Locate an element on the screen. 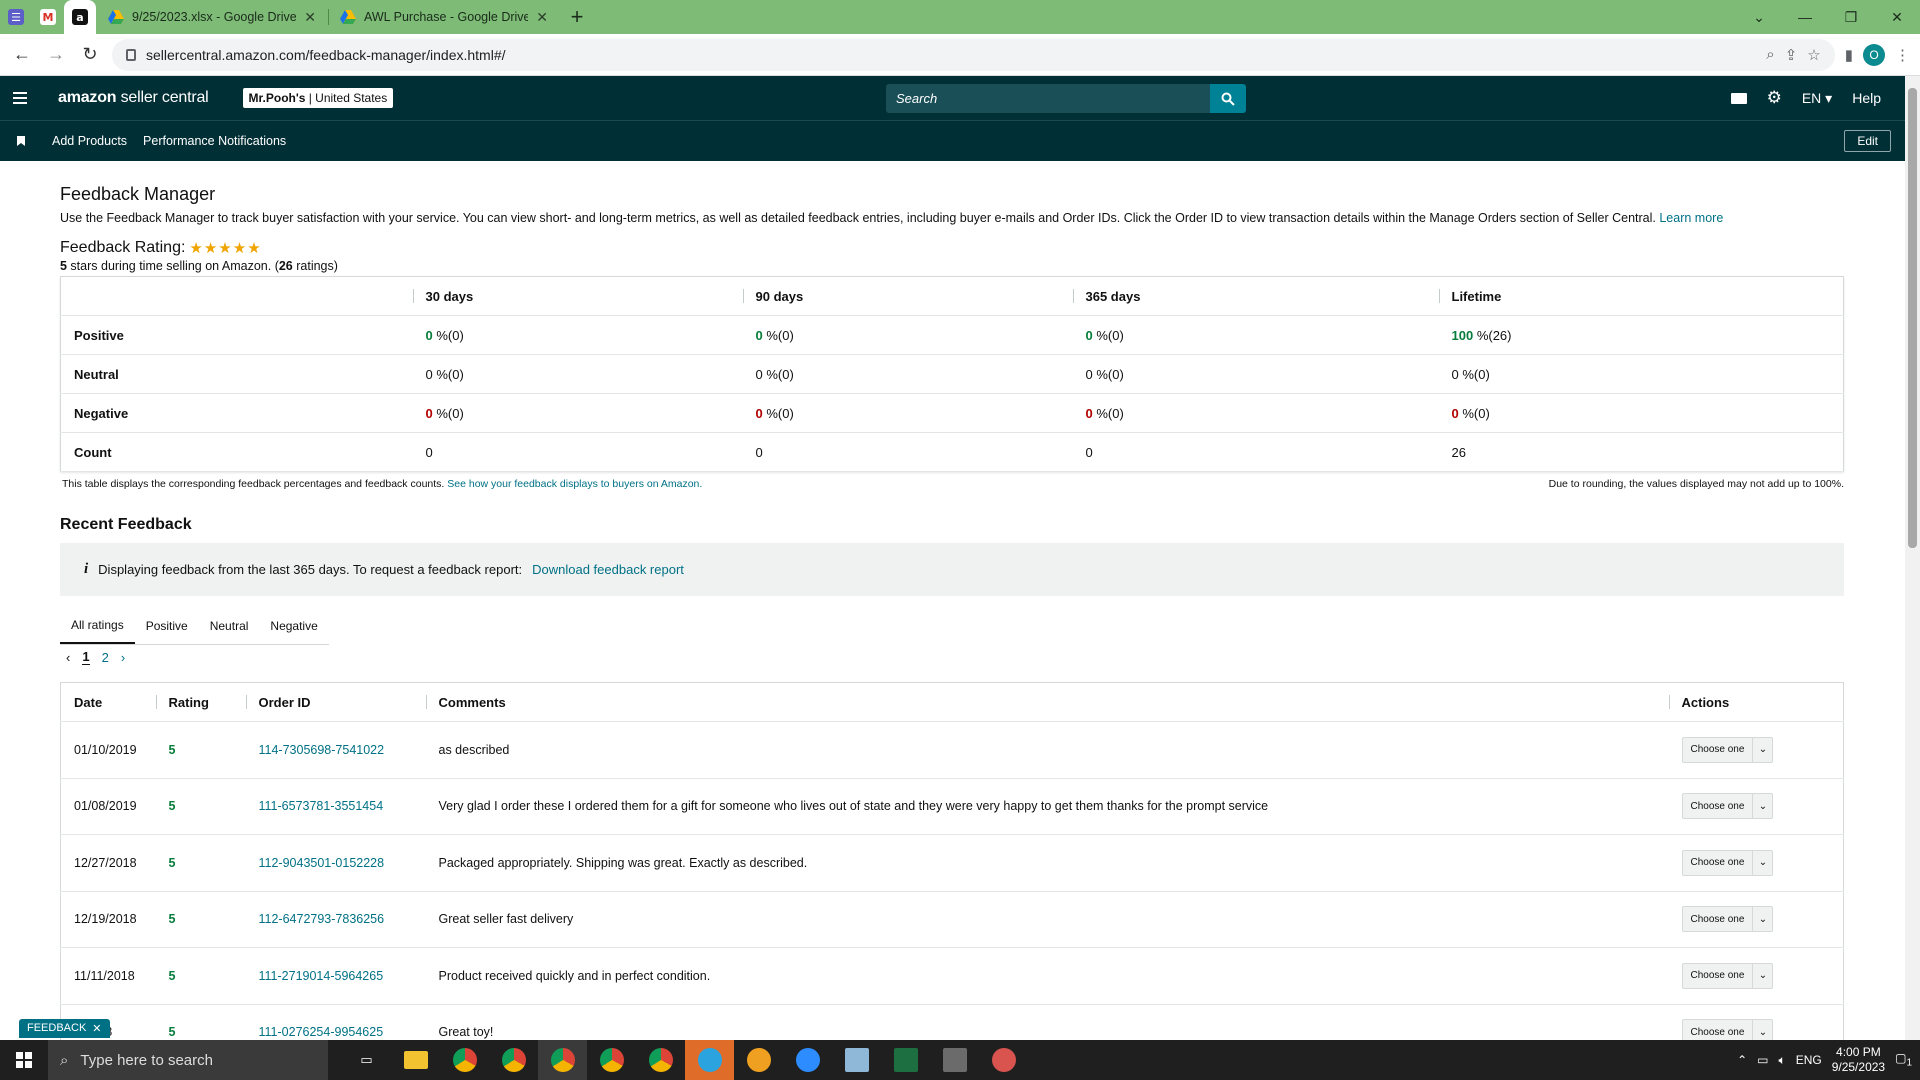  app-icon is located at coordinates (758, 1060).